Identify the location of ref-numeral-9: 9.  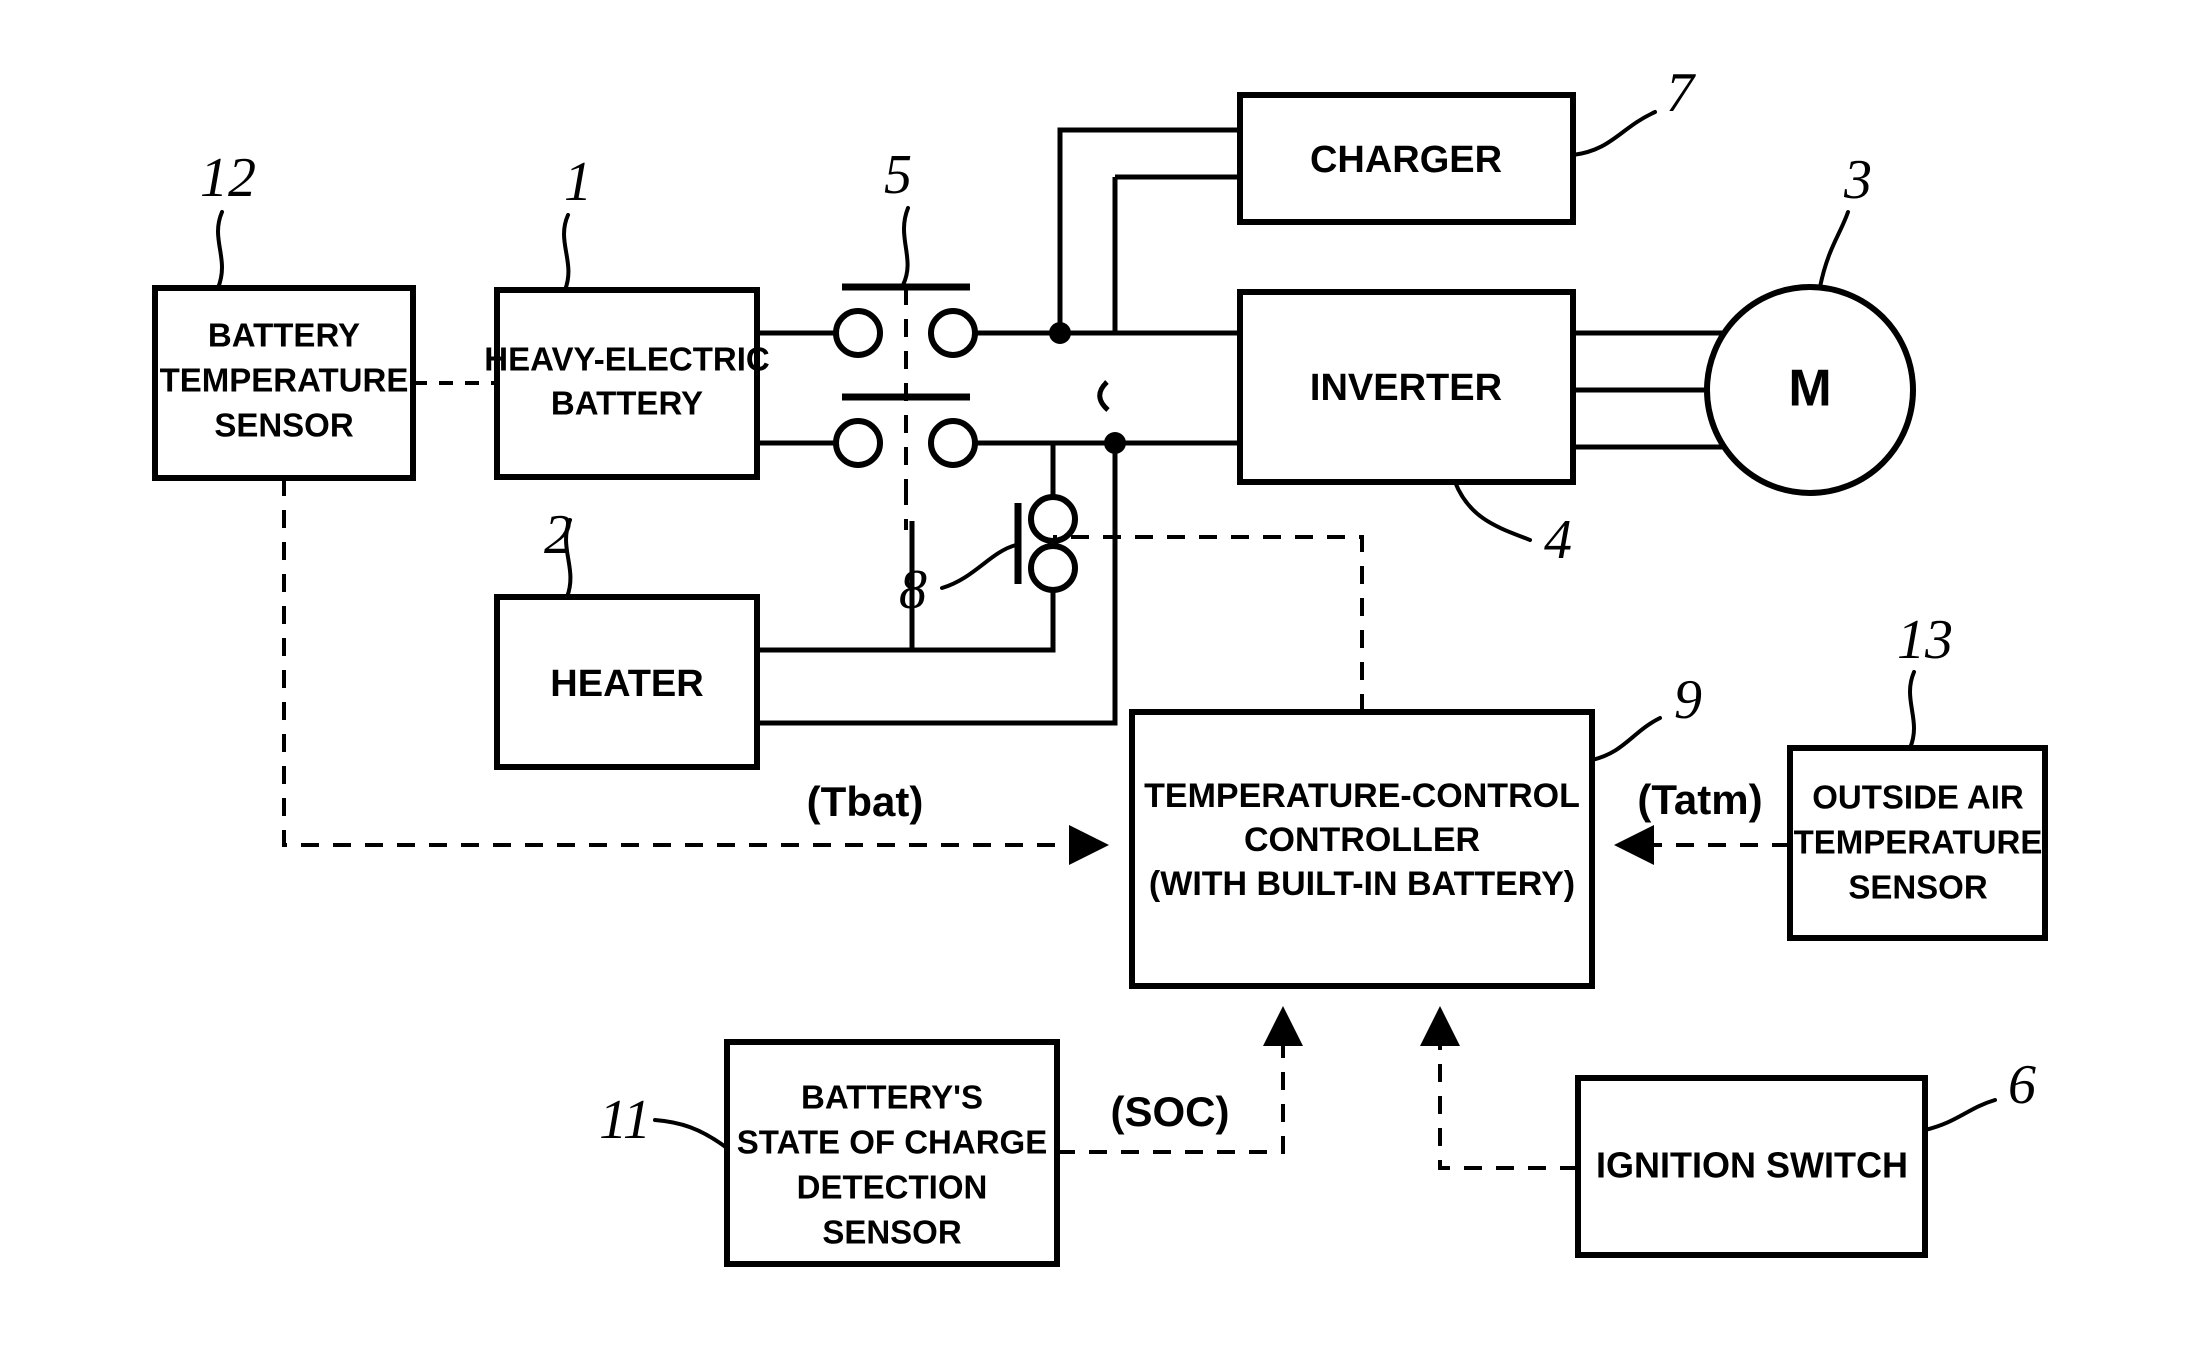
(1688, 700).